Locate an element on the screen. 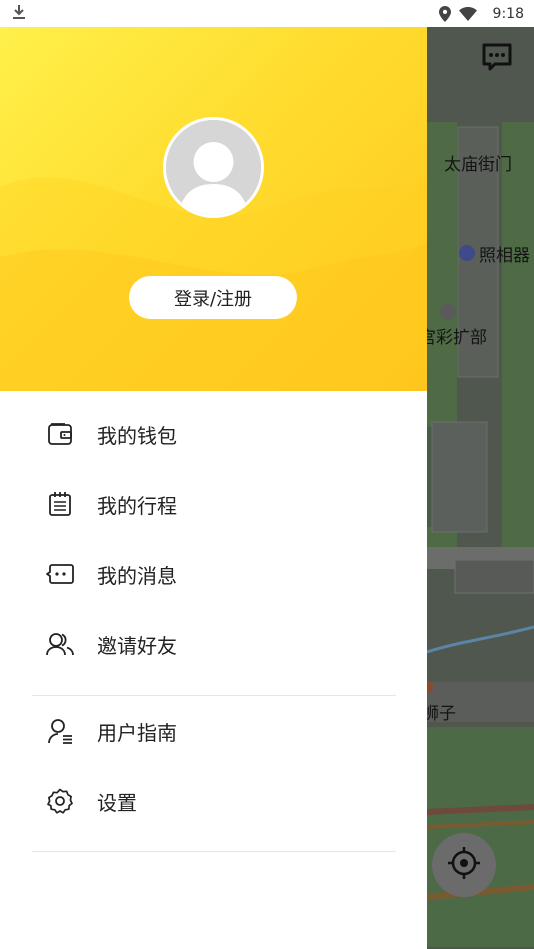  location-pin-icon is located at coordinates (444, 13).